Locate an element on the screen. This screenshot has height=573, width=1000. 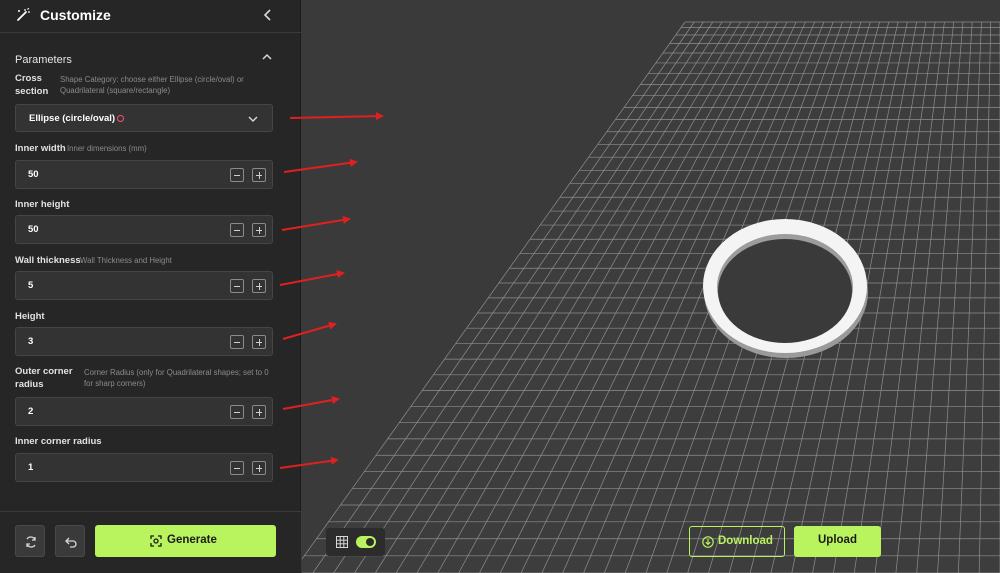
parameters-label: Parameters is located at coordinates (43, 60).